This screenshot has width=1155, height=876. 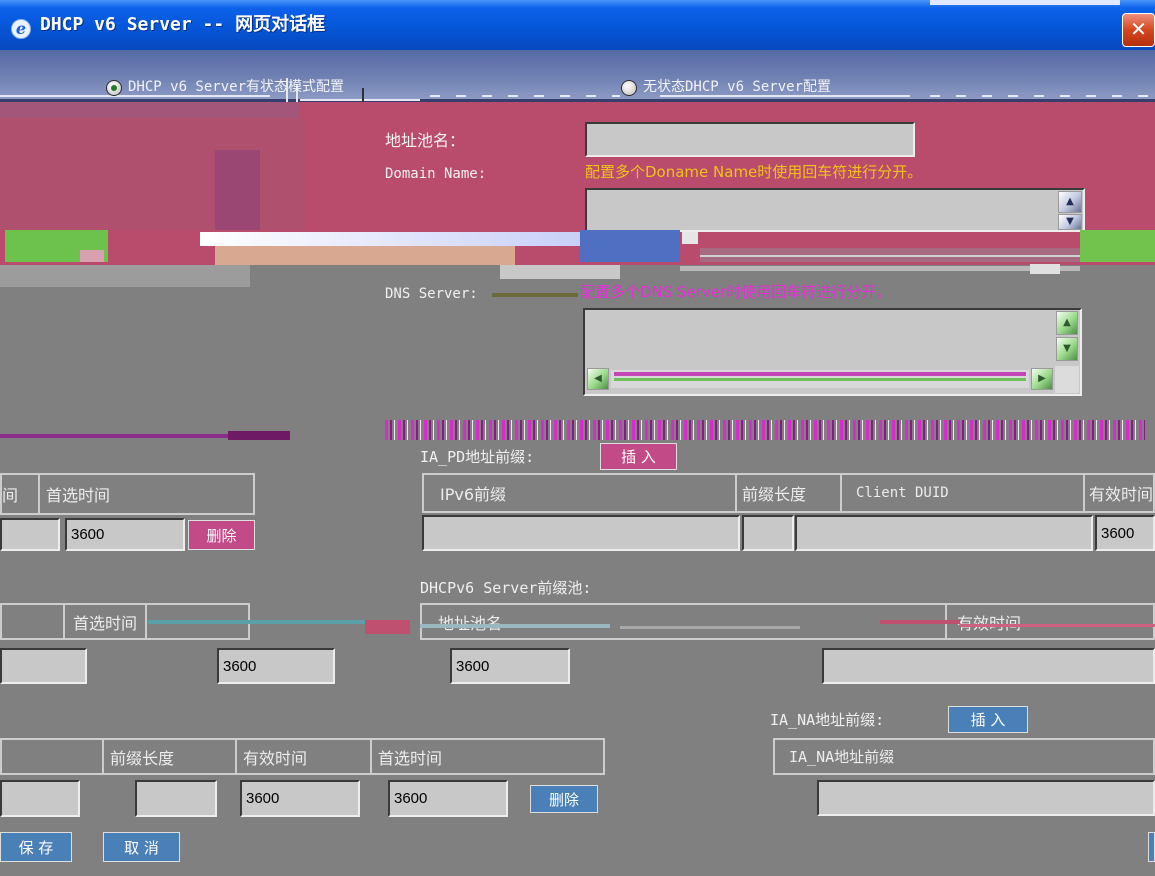 What do you see at coordinates (431, 294) in the screenshot?
I see `dns-server-label: DNS Server:` at bounding box center [431, 294].